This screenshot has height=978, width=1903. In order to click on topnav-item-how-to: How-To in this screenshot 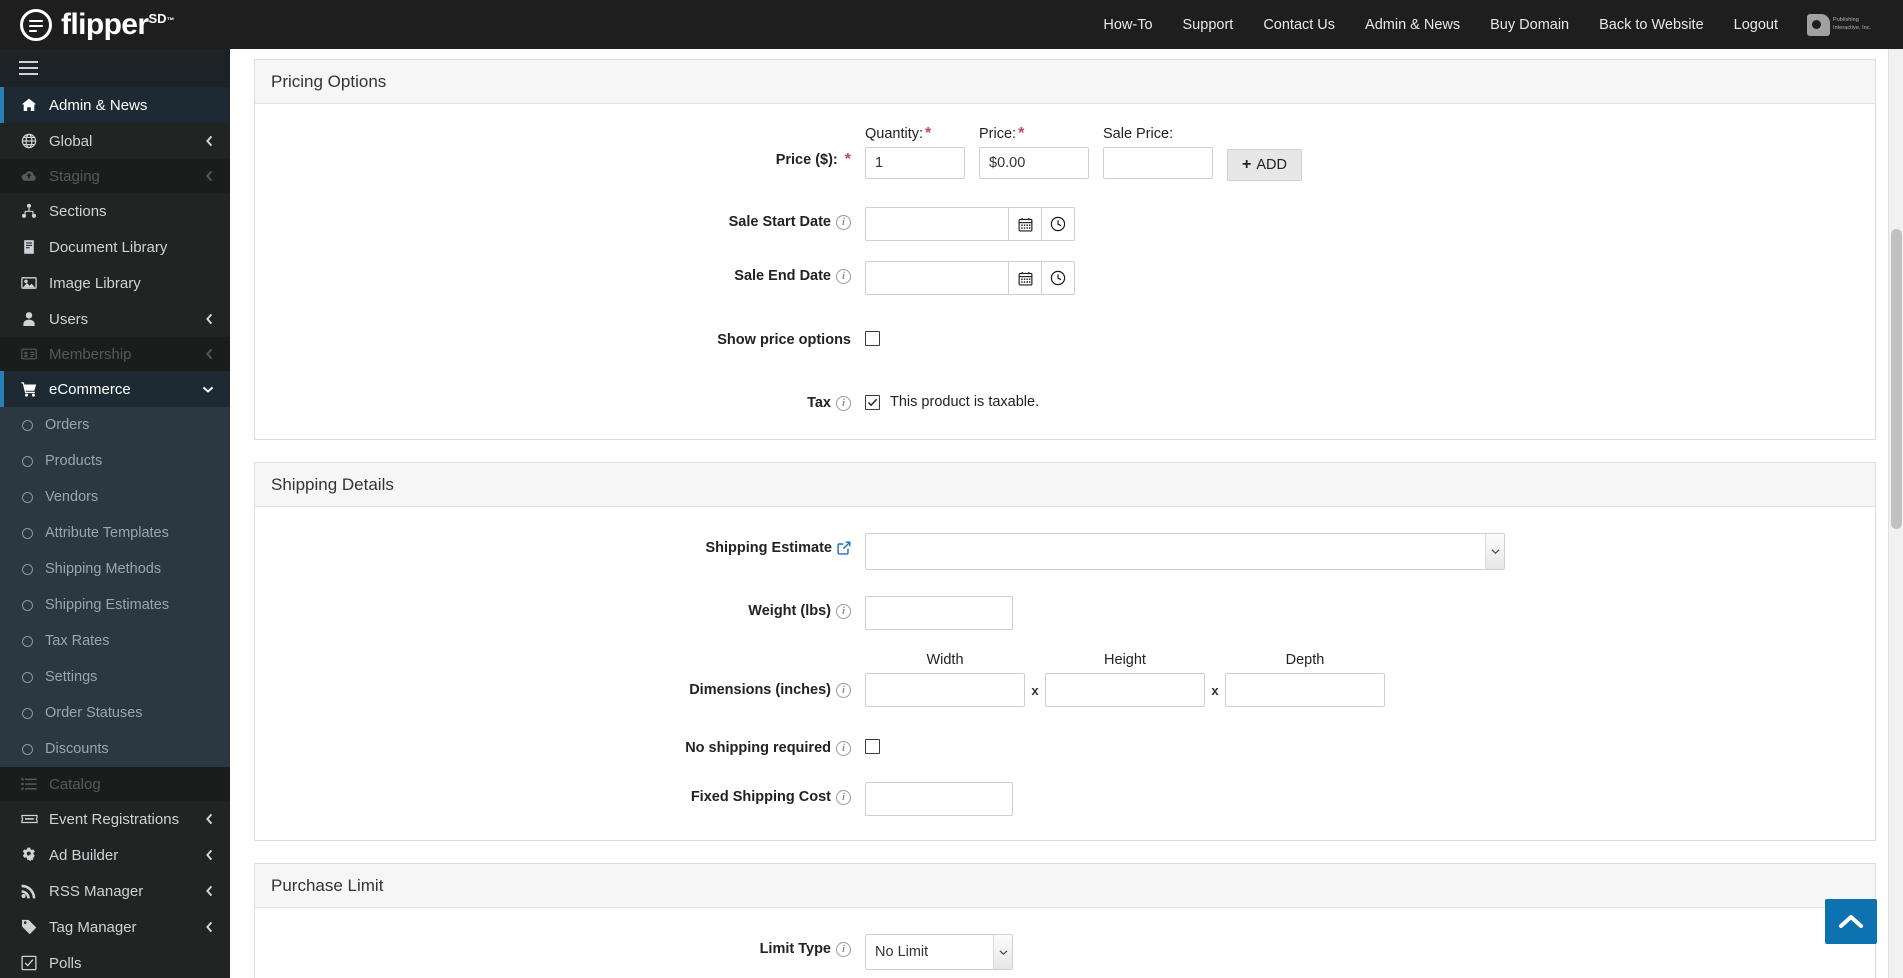, I will do `click(1127, 25)`.